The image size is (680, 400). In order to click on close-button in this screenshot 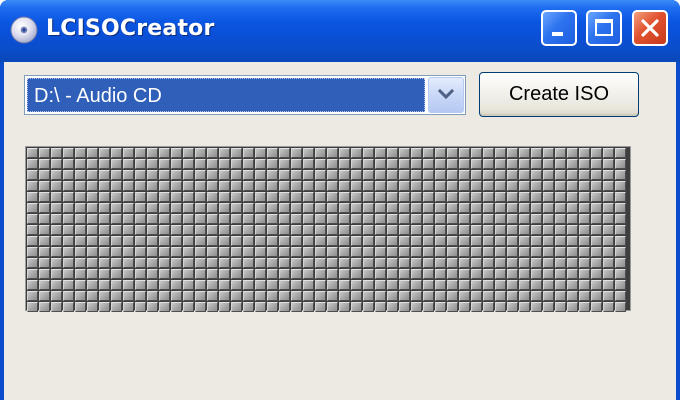, I will do `click(650, 28)`.